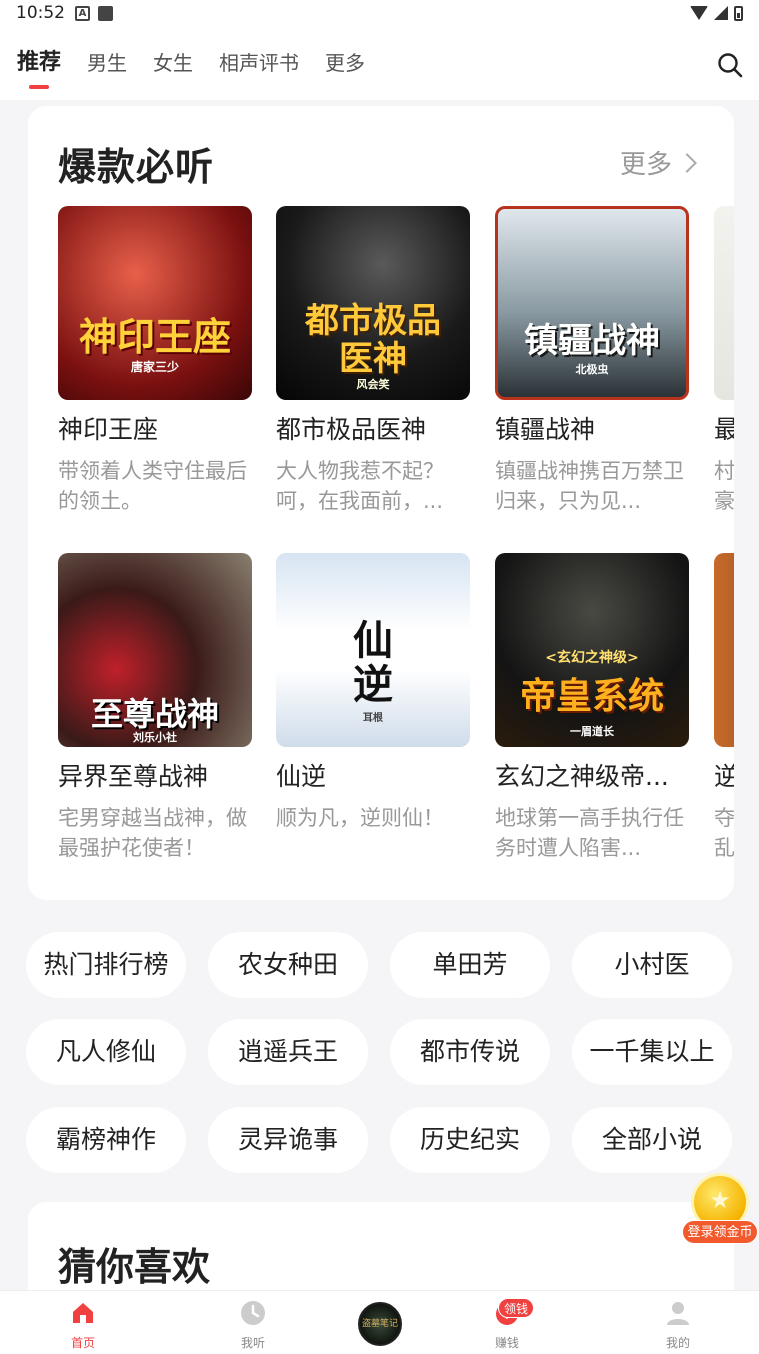 Image resolution: width=759 pixels, height=1354 pixels. Describe the element at coordinates (724, 833) in the screenshot. I see `book-description: 夺乱` at that location.